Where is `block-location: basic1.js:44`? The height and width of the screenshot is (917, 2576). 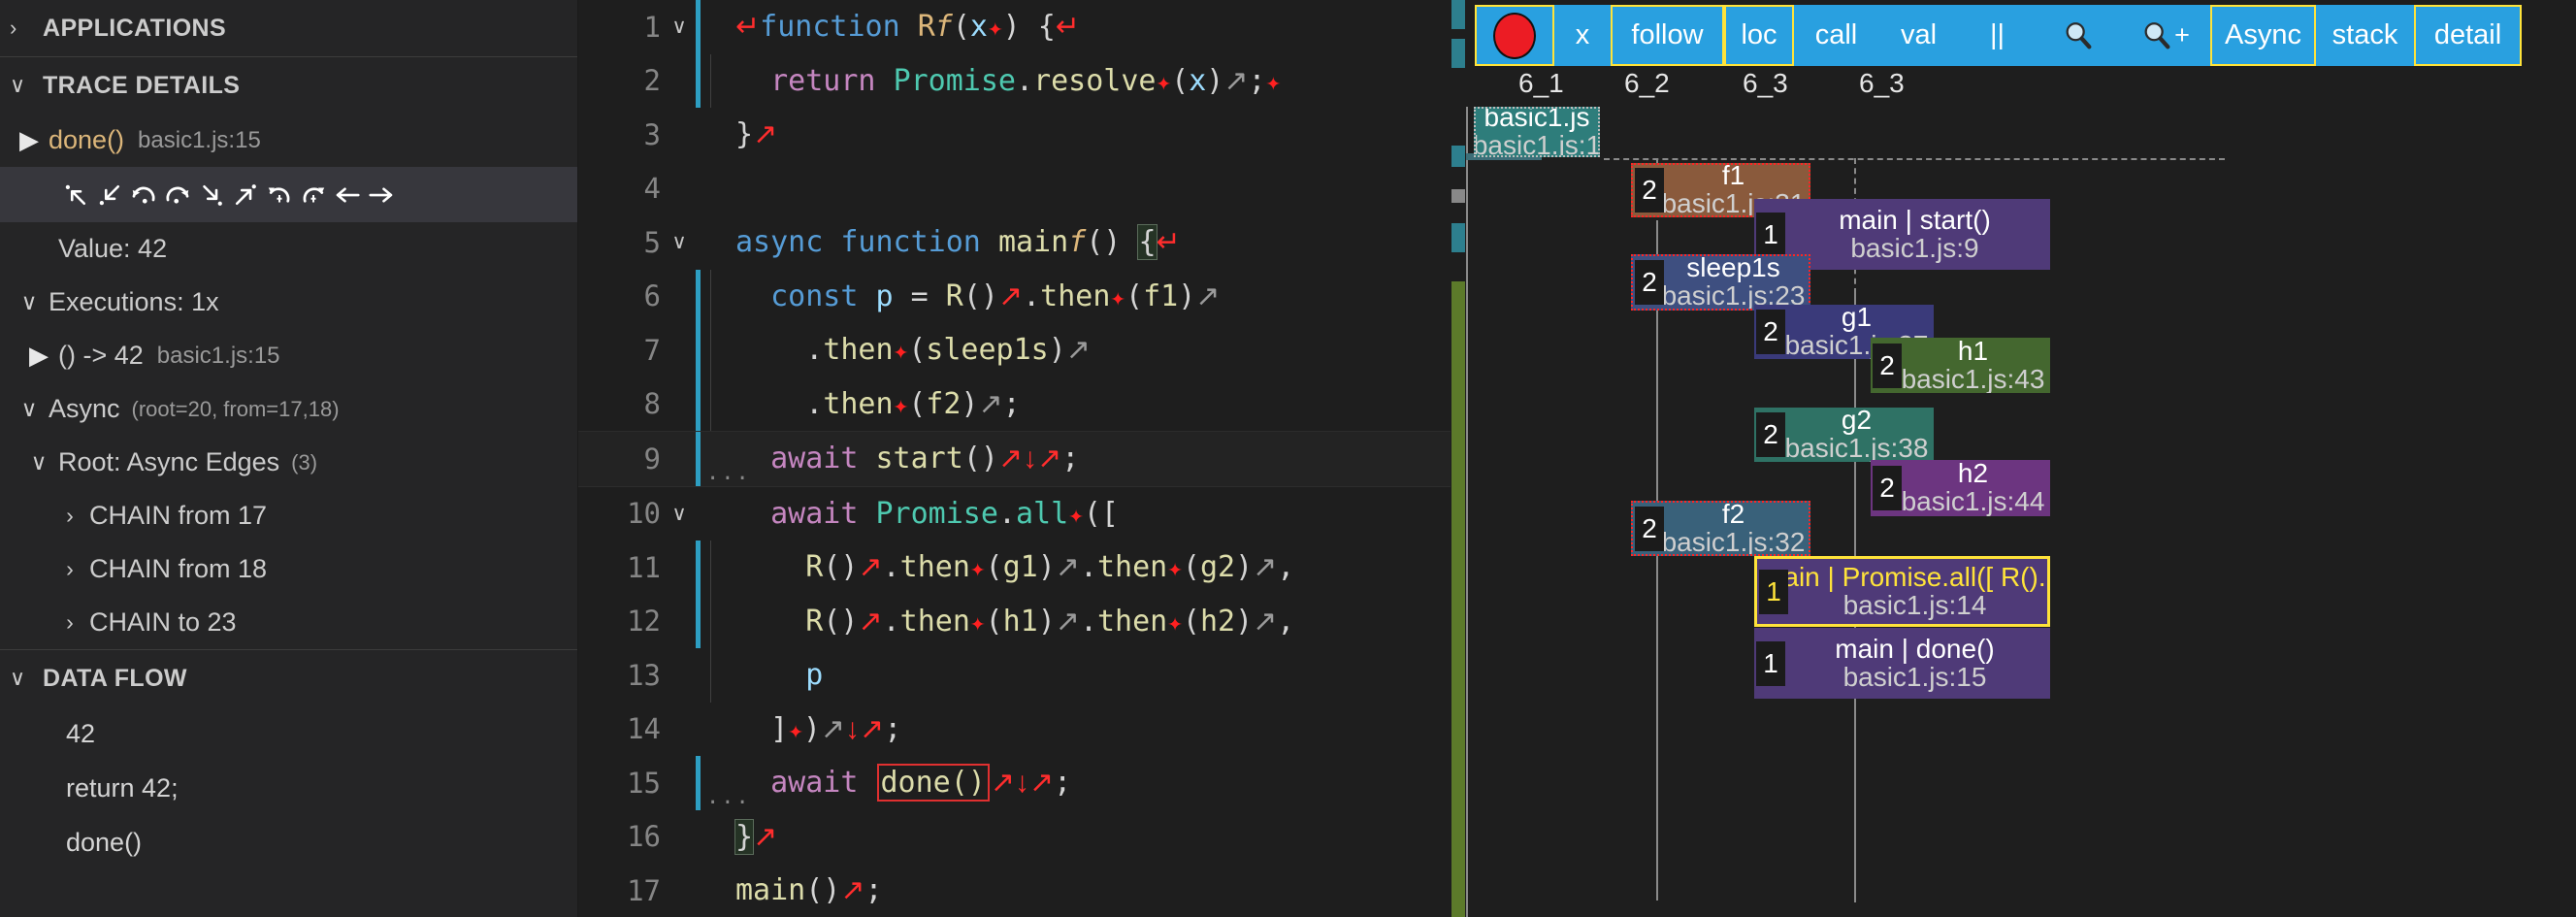
block-location: basic1.js:44 is located at coordinates (1973, 501).